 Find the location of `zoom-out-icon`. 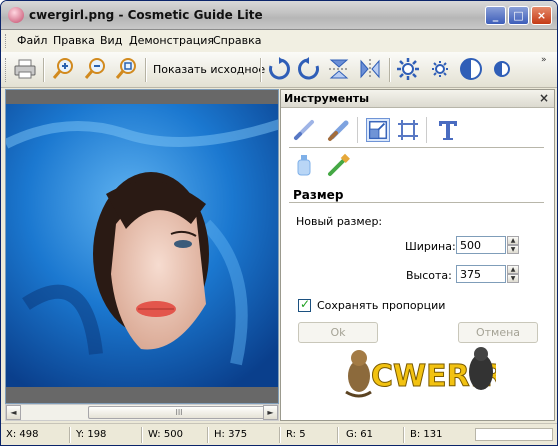

zoom-out-icon is located at coordinates (95, 69).